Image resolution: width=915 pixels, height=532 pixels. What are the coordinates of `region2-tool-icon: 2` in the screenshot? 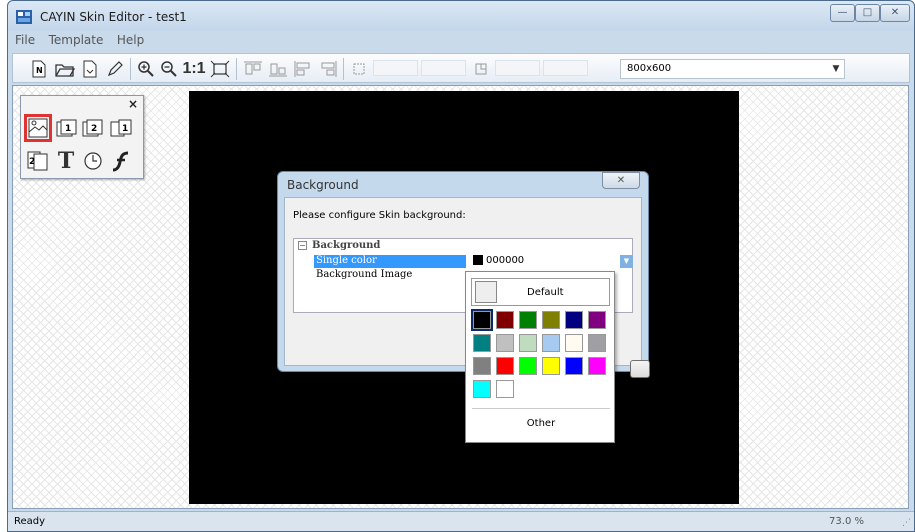 It's located at (93, 129).